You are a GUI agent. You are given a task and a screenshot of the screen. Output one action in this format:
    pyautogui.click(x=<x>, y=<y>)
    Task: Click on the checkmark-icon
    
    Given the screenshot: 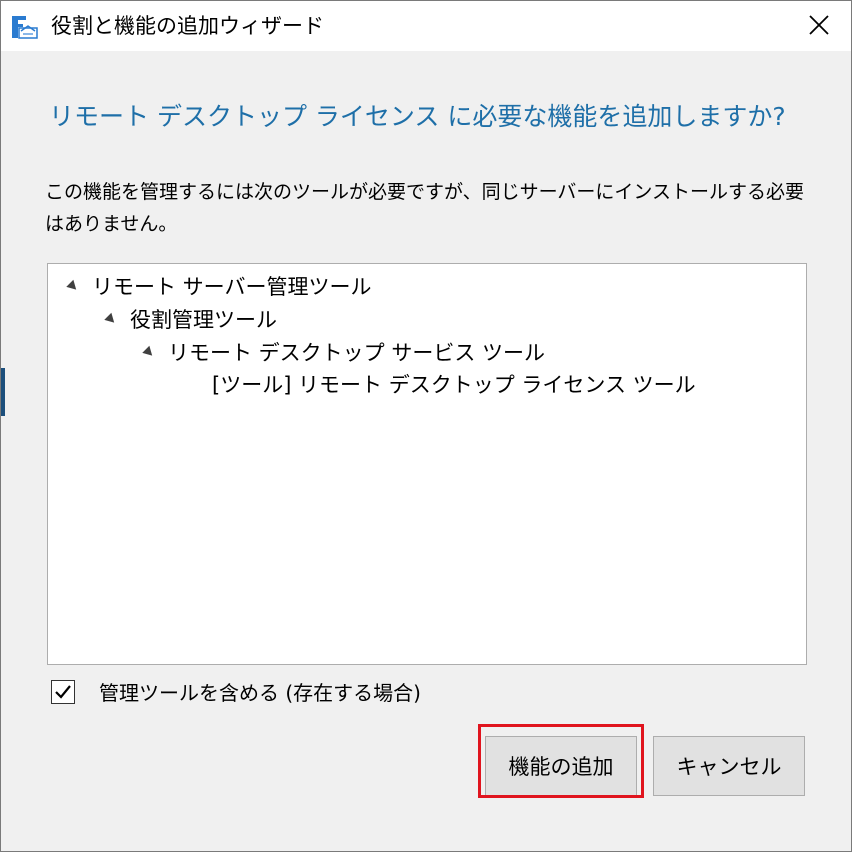 What is the action you would take?
    pyautogui.click(x=63, y=691)
    